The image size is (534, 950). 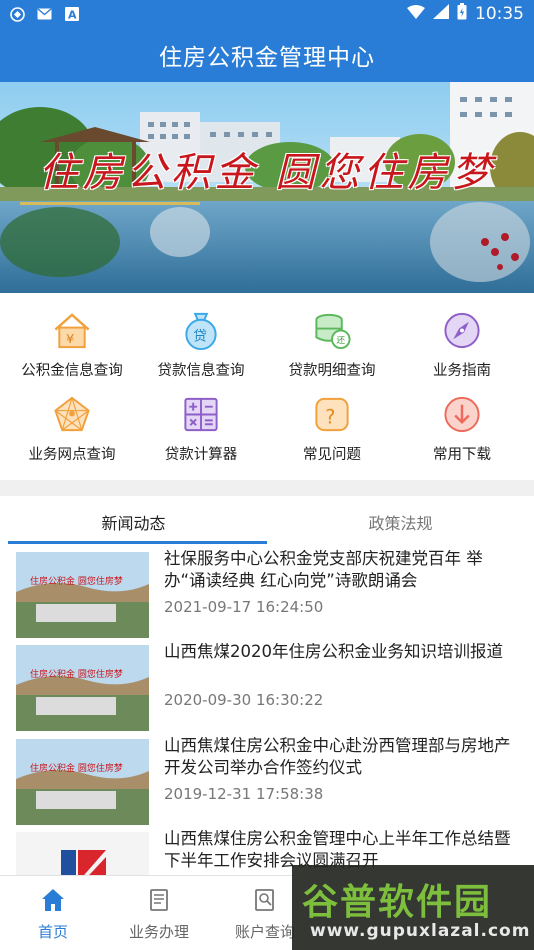 I want to click on grid-item-guide: 业务指南, so click(x=462, y=340).